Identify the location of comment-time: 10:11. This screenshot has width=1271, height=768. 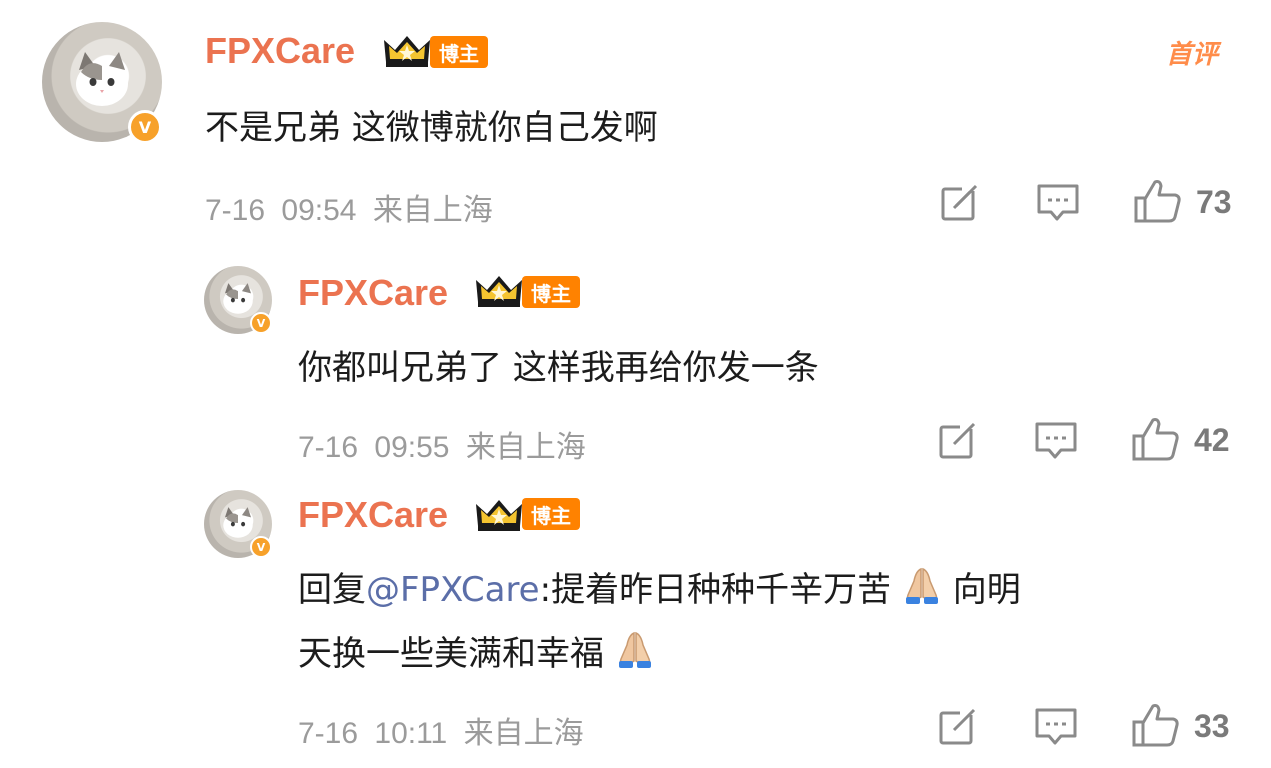
(411, 733).